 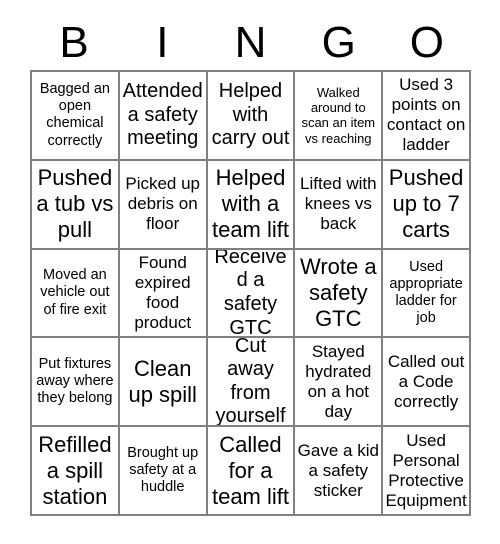 I want to click on bingo-cell: Used 3 points on contact on ladder, so click(x=427, y=116).